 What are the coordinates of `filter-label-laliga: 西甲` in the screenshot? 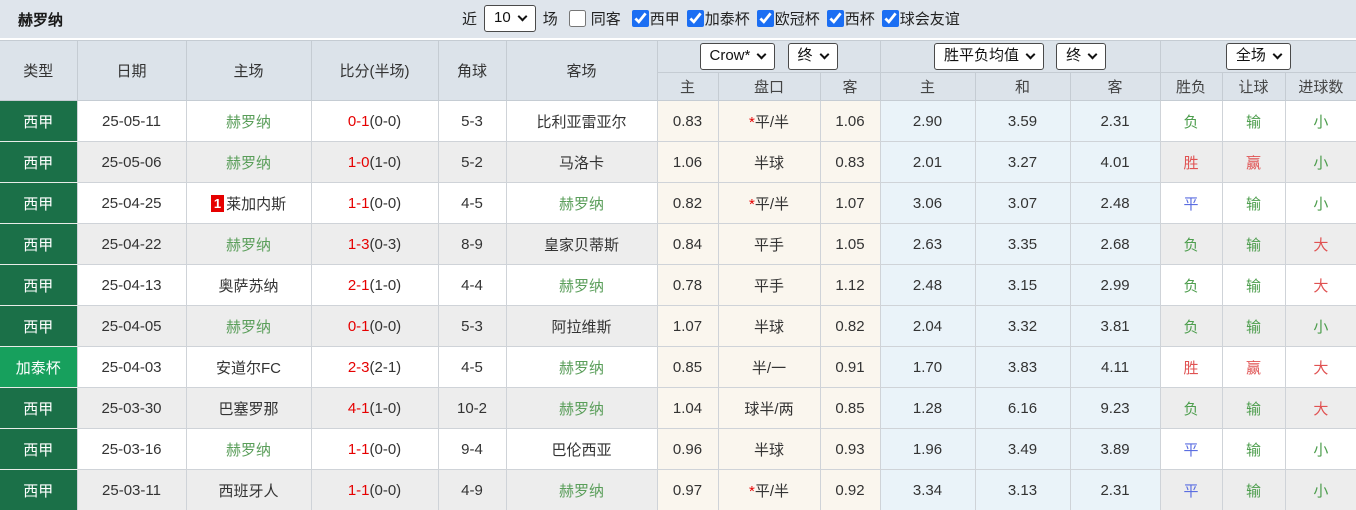 It's located at (664, 19).